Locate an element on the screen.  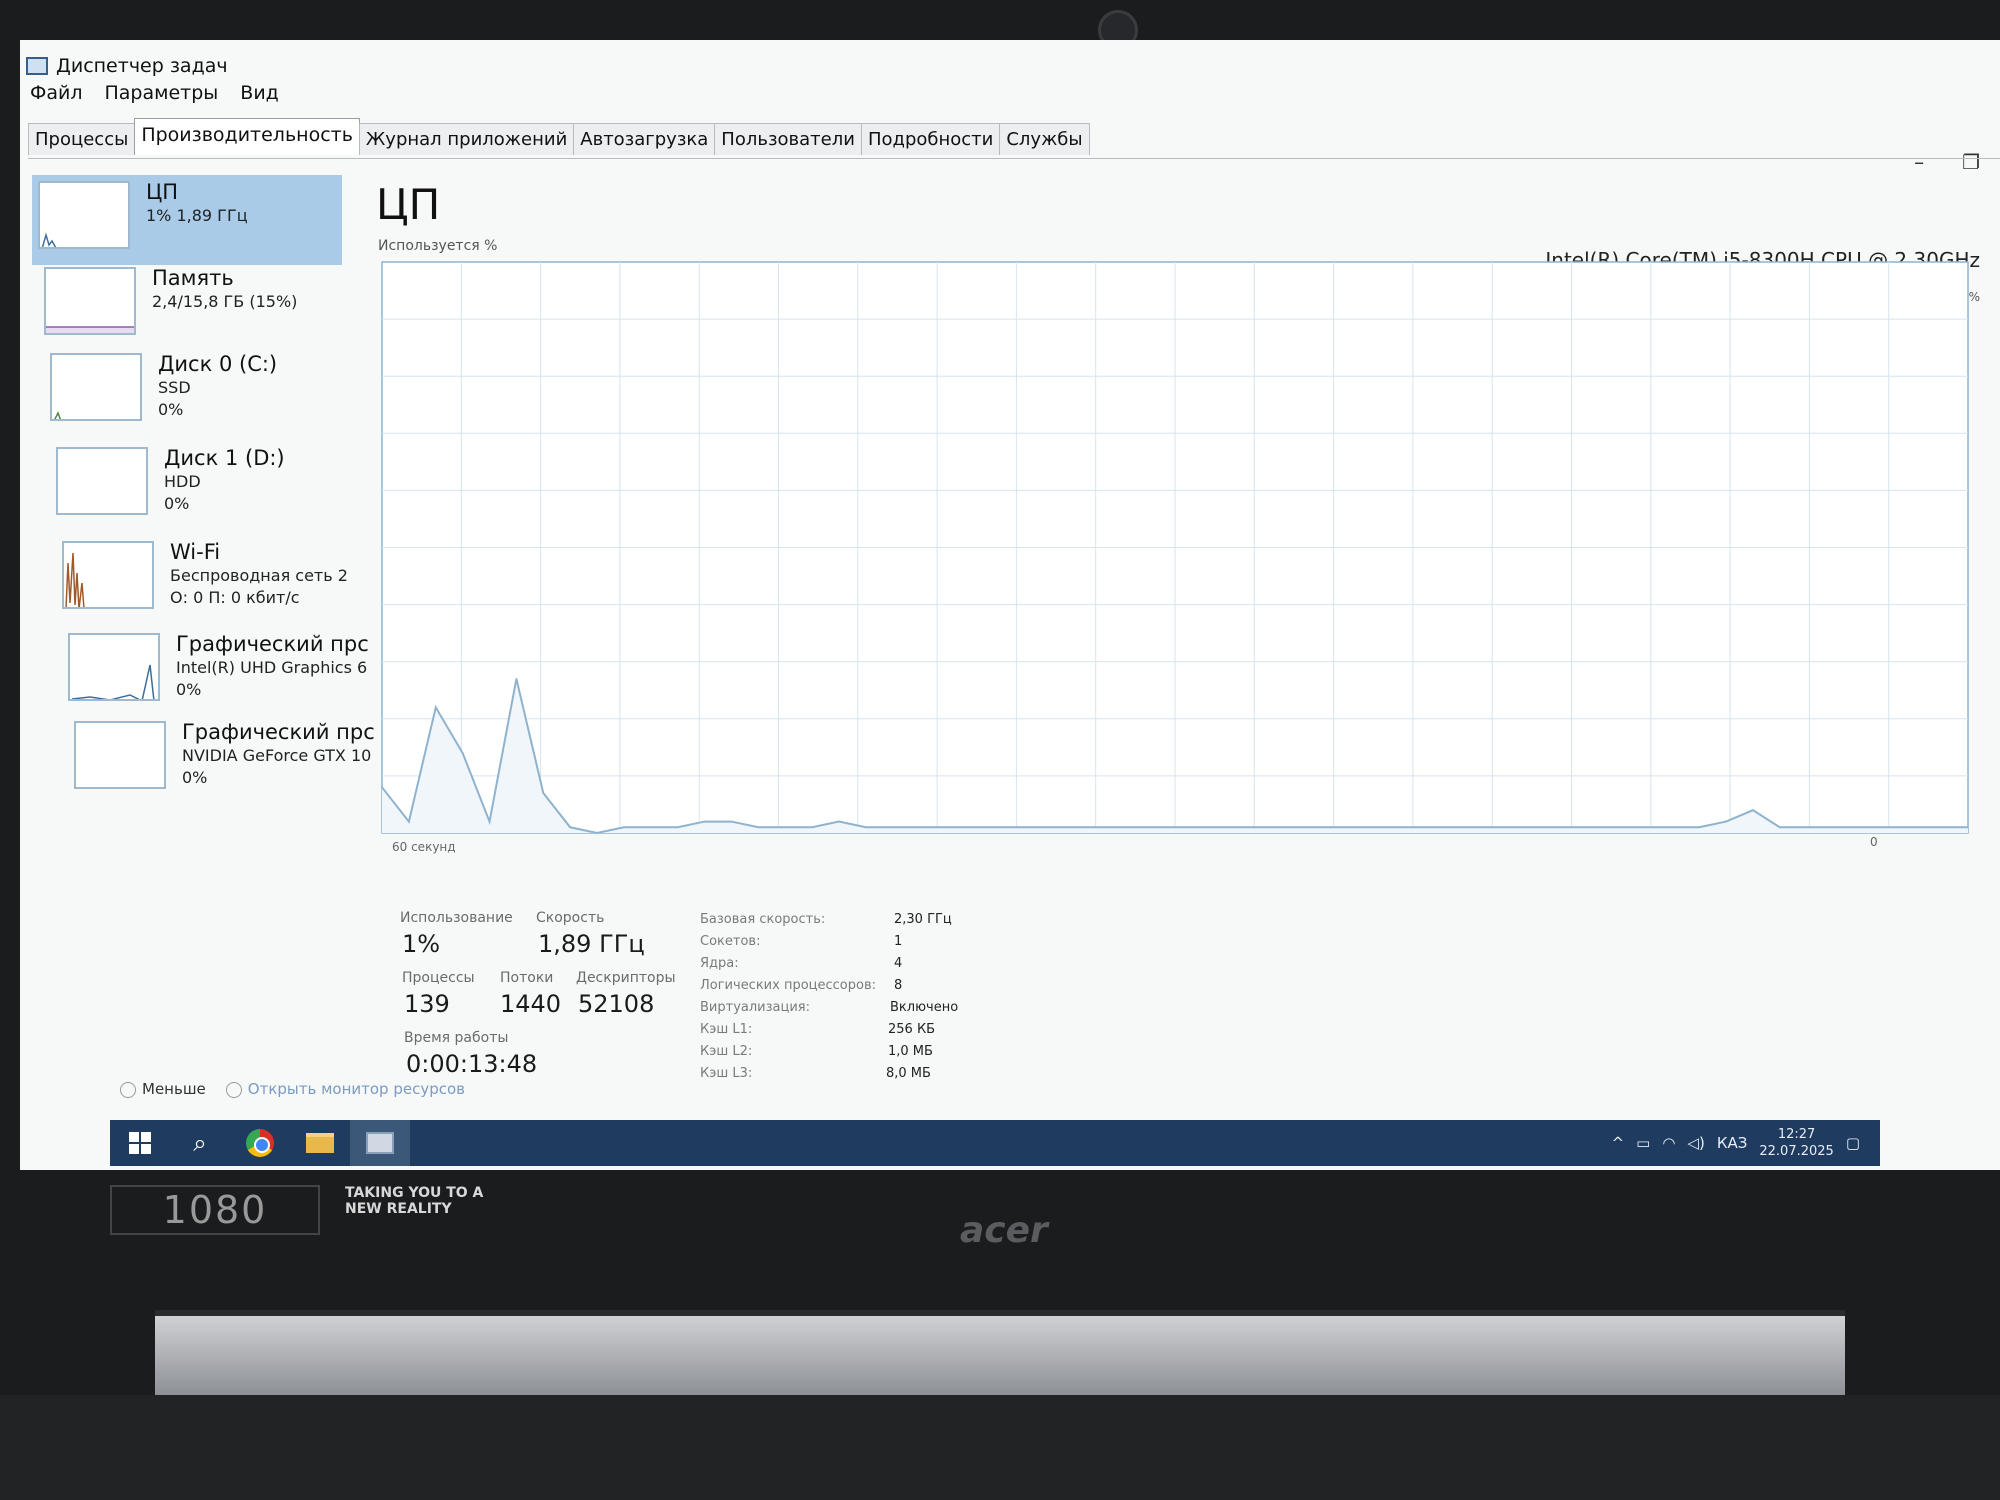
sidebar-item-gpu1: Графический прс NVIDIA GeForce GTX 10 0% is located at coordinates (223, 760).